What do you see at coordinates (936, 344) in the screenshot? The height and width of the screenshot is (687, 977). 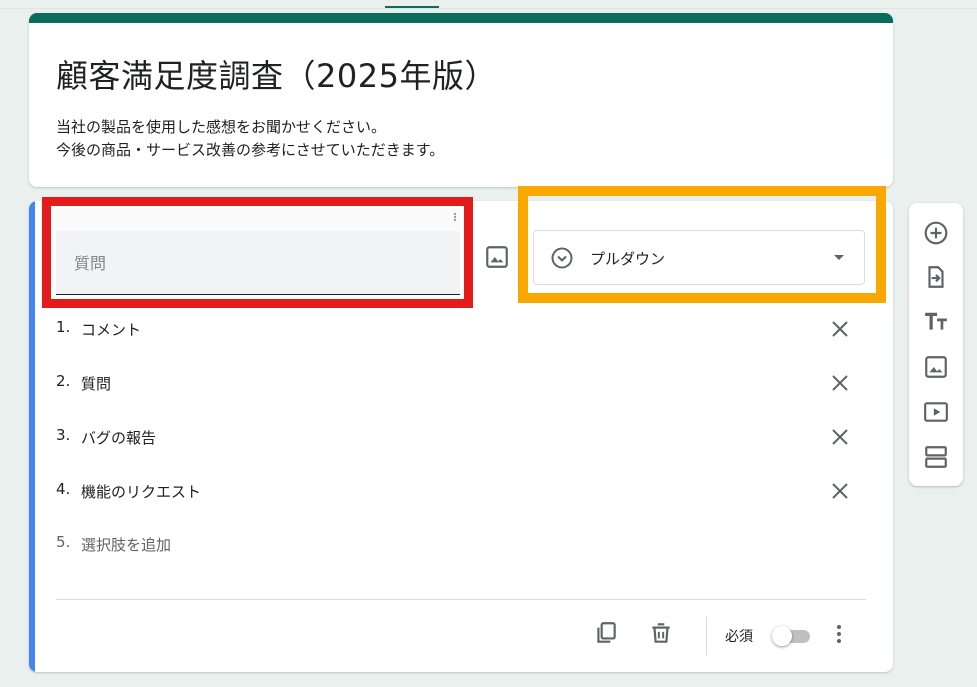 I see `side-toolbar` at bounding box center [936, 344].